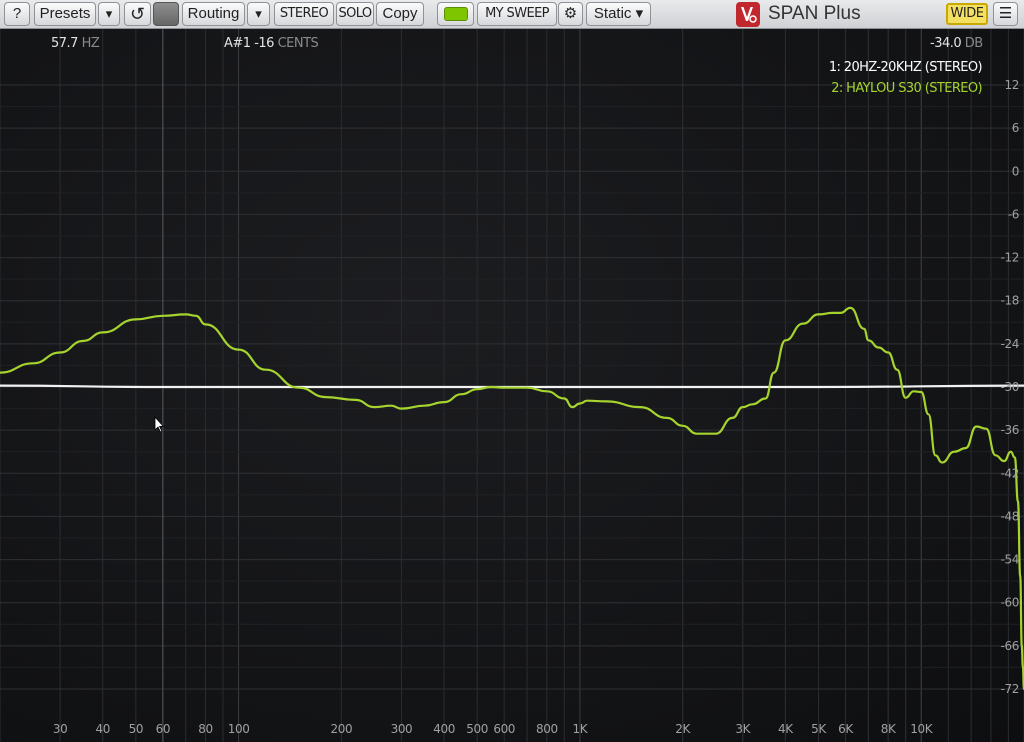  I want to click on level-readout: -34.0 DB, so click(956, 43).